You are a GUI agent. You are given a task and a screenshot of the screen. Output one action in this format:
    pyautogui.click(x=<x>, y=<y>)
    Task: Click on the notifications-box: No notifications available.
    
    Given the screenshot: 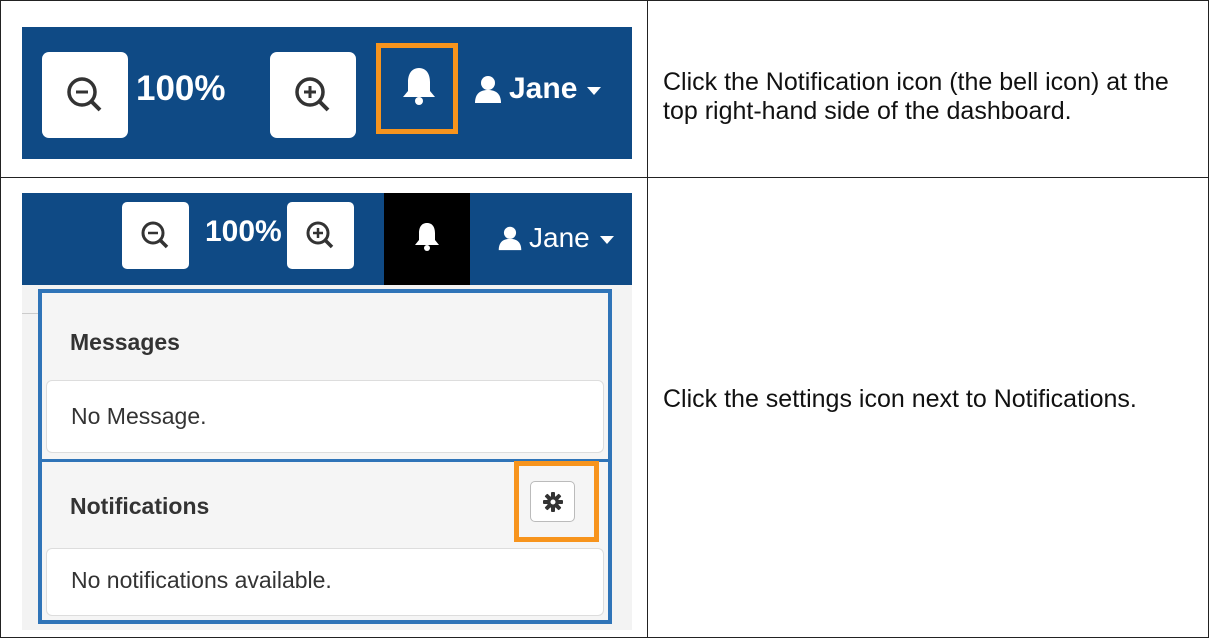 What is the action you would take?
    pyautogui.click(x=325, y=582)
    